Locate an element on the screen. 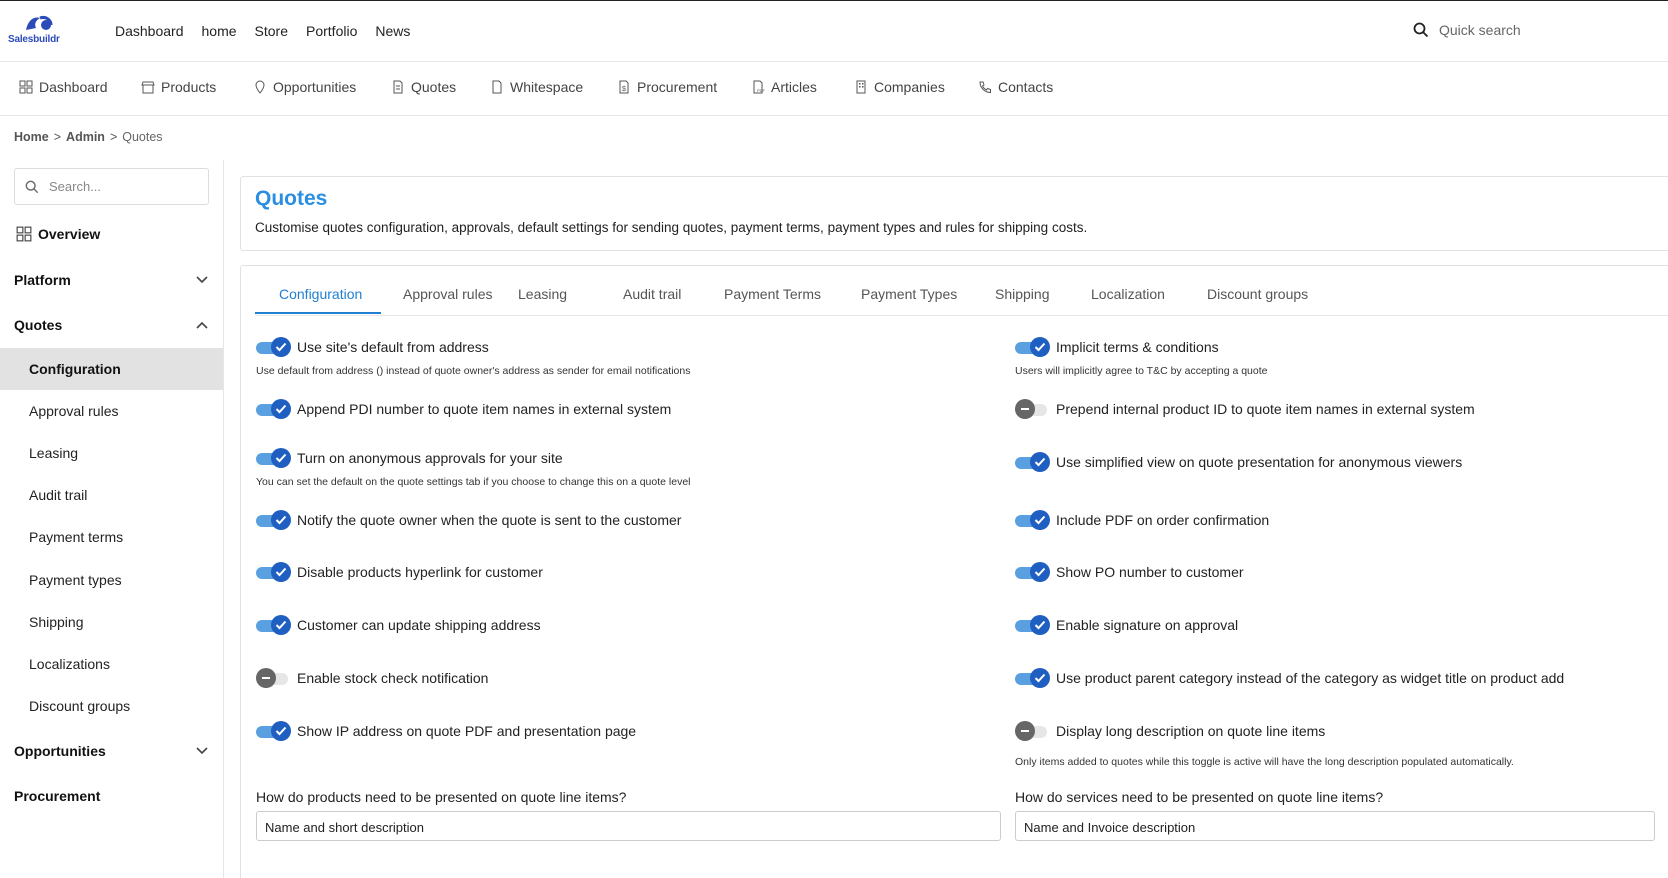 The height and width of the screenshot is (878, 1668). module-whitespace: Whitespace is located at coordinates (536, 87).